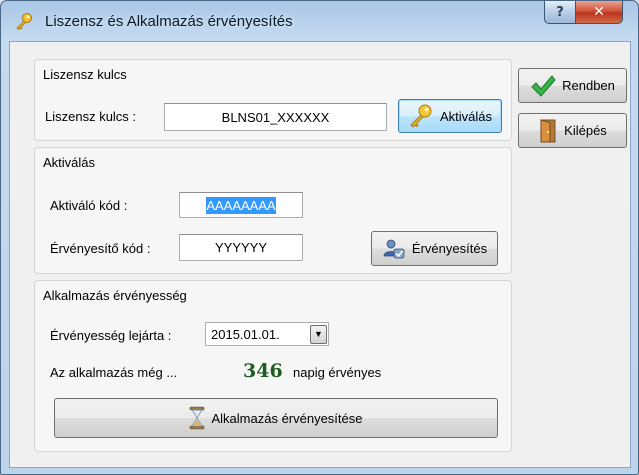  Describe the element at coordinates (337, 372) in the screenshot. I see `remaining-suffix-text: napig érvényes` at that location.